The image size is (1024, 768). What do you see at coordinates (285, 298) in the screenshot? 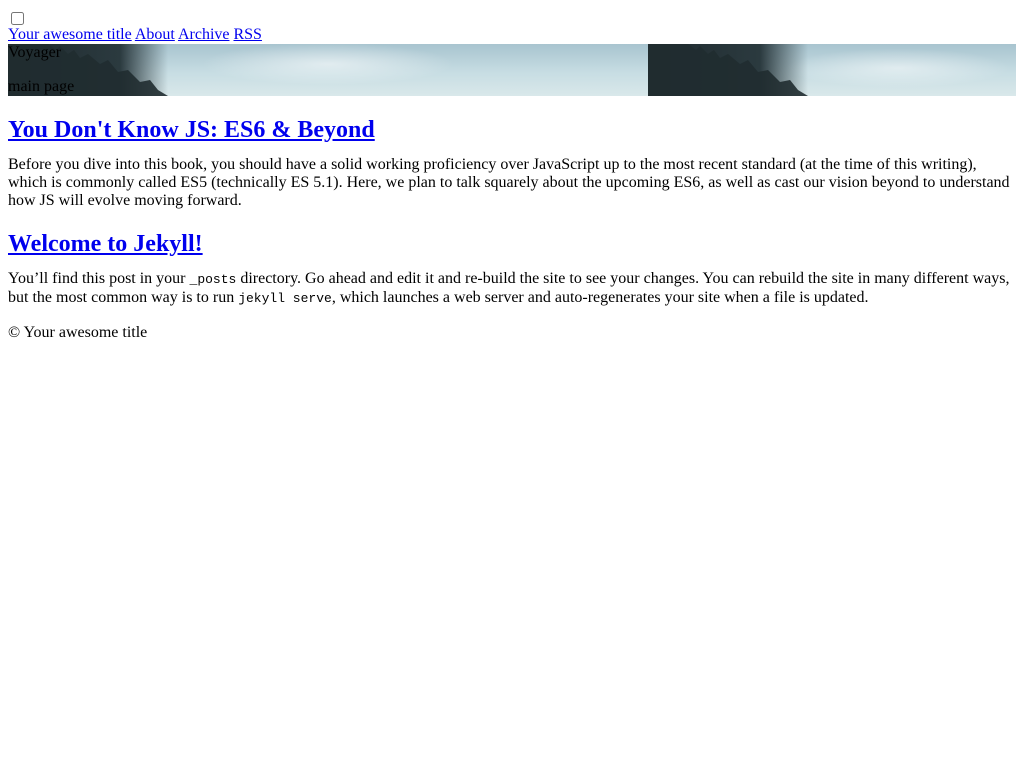
I see `code-jekyll-serve: jekyll serve` at bounding box center [285, 298].